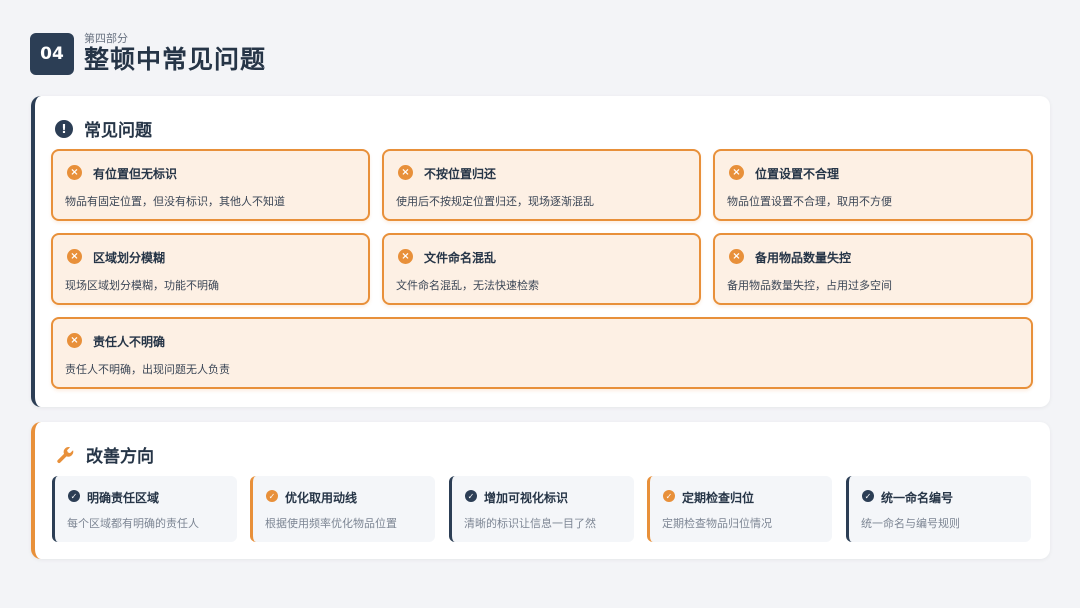 This screenshot has height=608, width=1080. I want to click on improvement-desc: 每个区域都有明确的责任人, so click(133, 523).